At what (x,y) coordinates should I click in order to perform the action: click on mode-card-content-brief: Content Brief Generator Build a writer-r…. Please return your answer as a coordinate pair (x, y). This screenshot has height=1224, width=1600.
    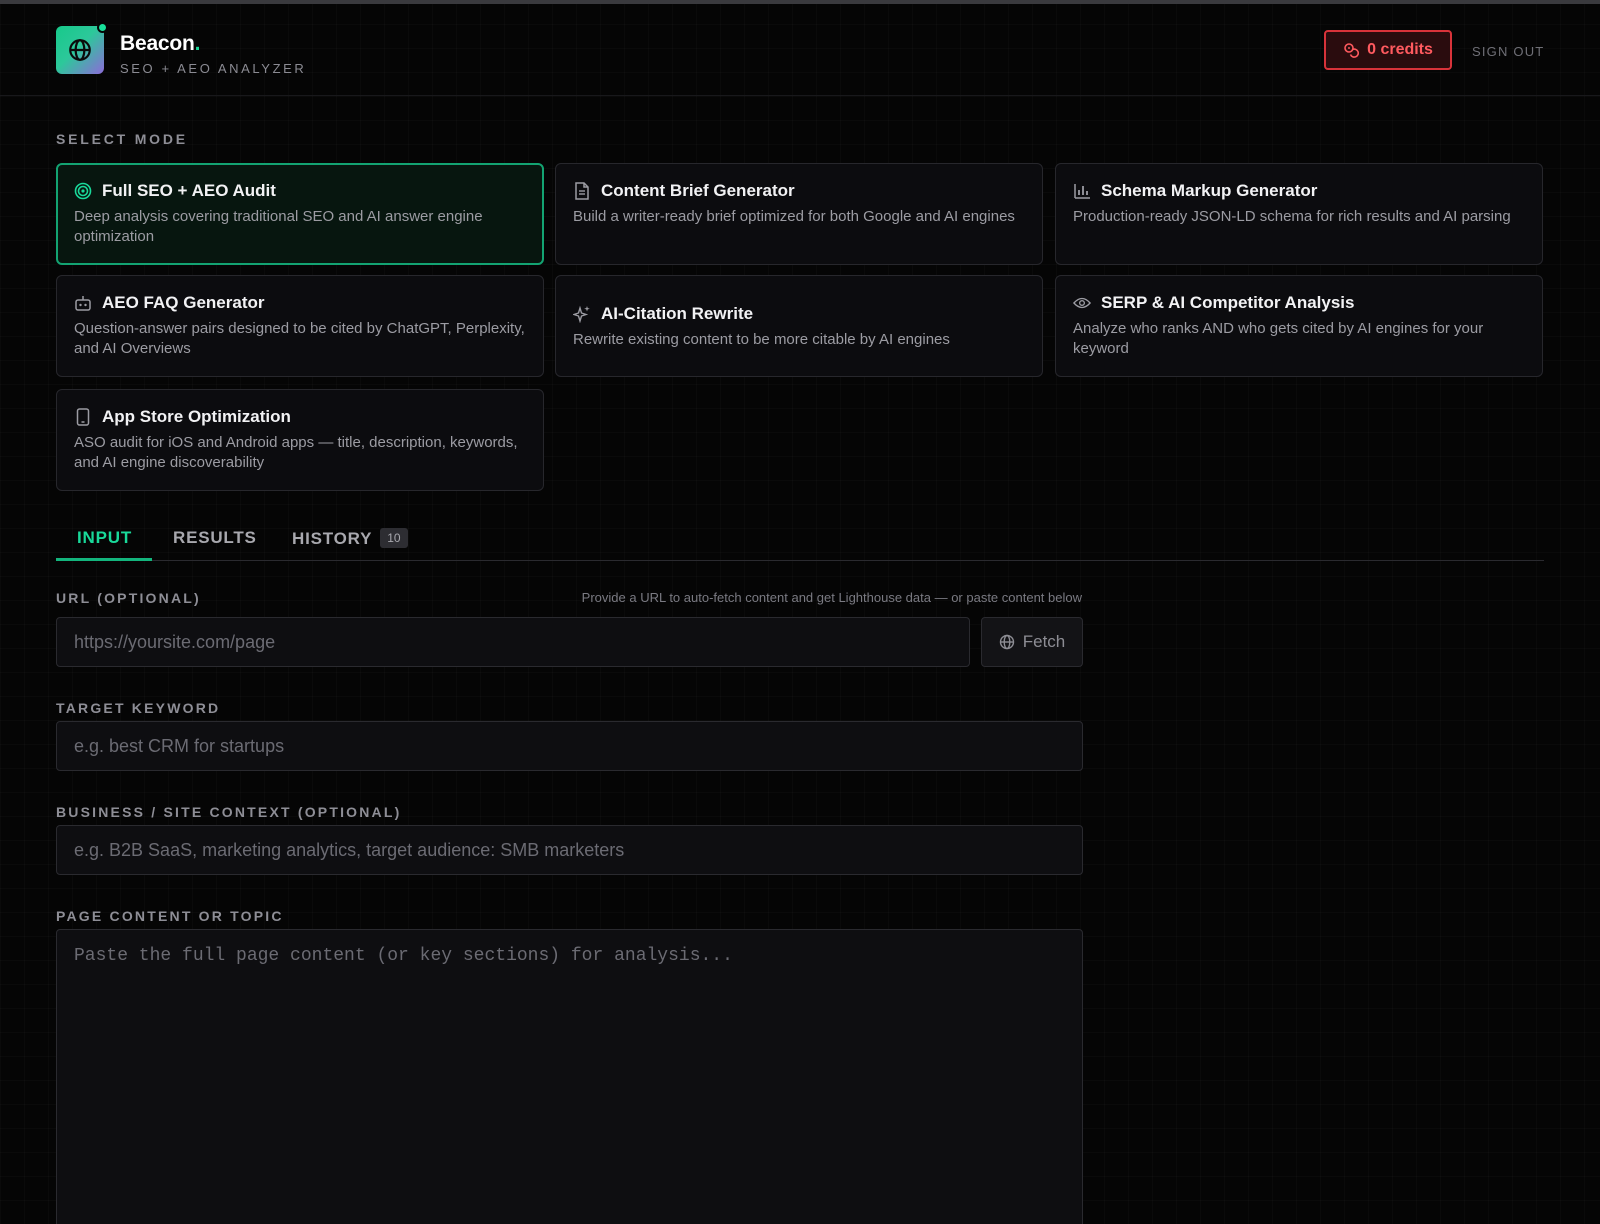
    Looking at the image, I should click on (799, 214).